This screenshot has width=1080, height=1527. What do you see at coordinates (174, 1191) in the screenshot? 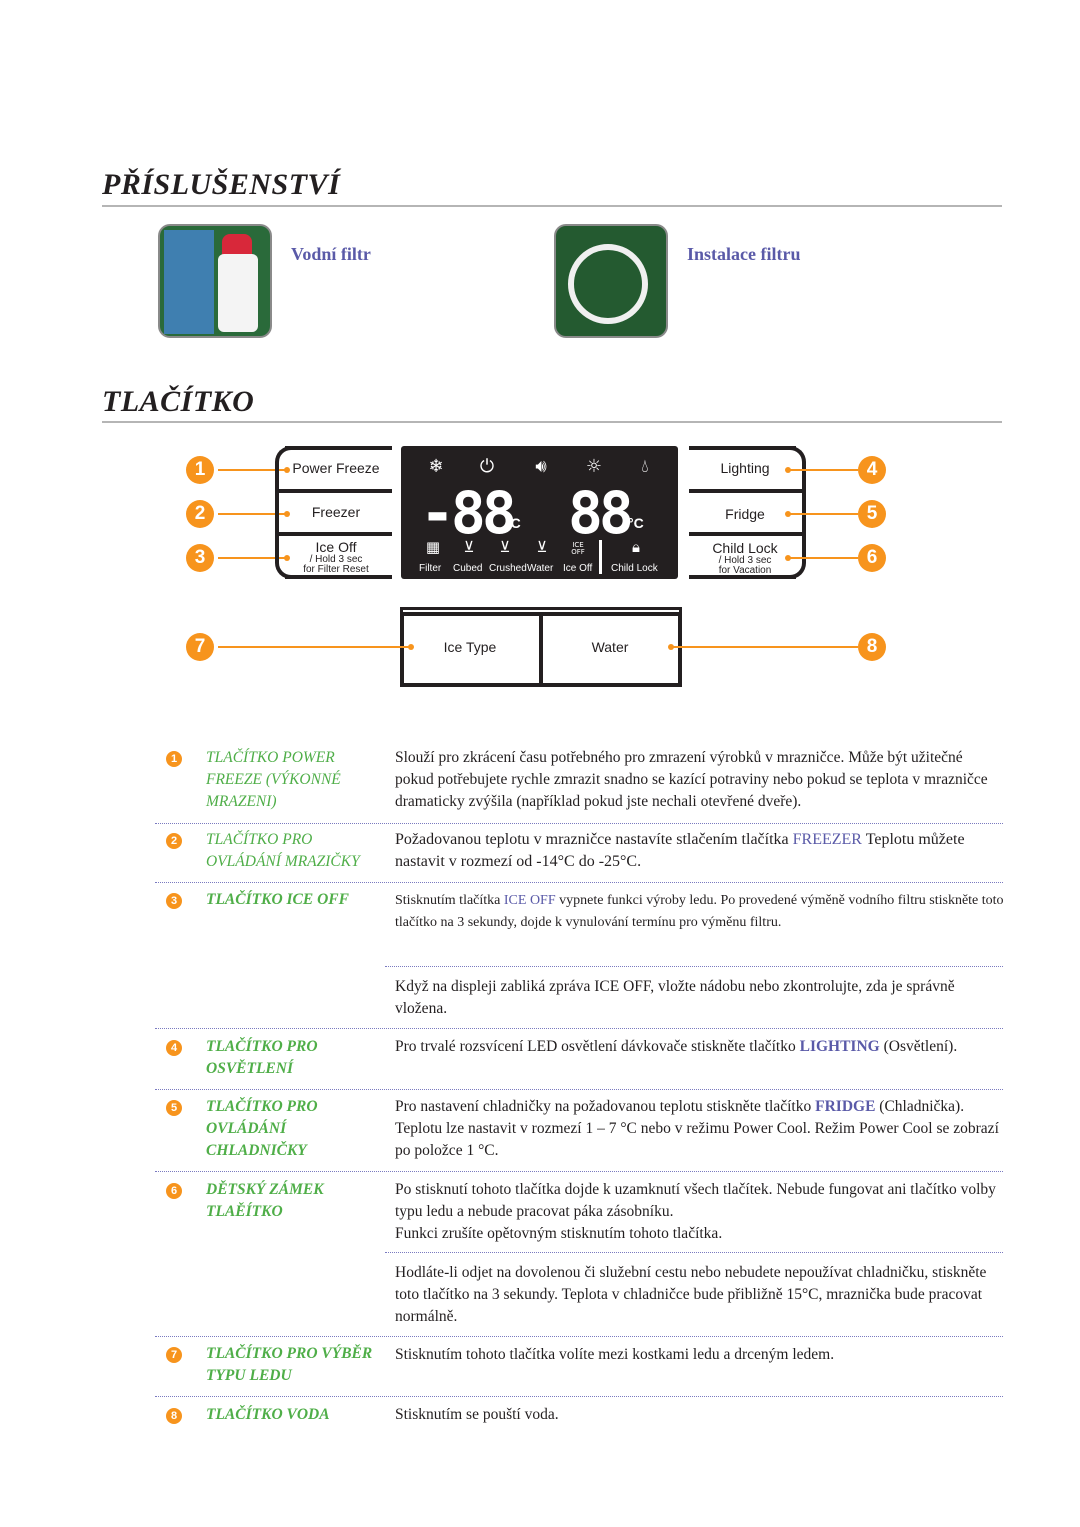
I see `row-badge-6: 6` at bounding box center [174, 1191].